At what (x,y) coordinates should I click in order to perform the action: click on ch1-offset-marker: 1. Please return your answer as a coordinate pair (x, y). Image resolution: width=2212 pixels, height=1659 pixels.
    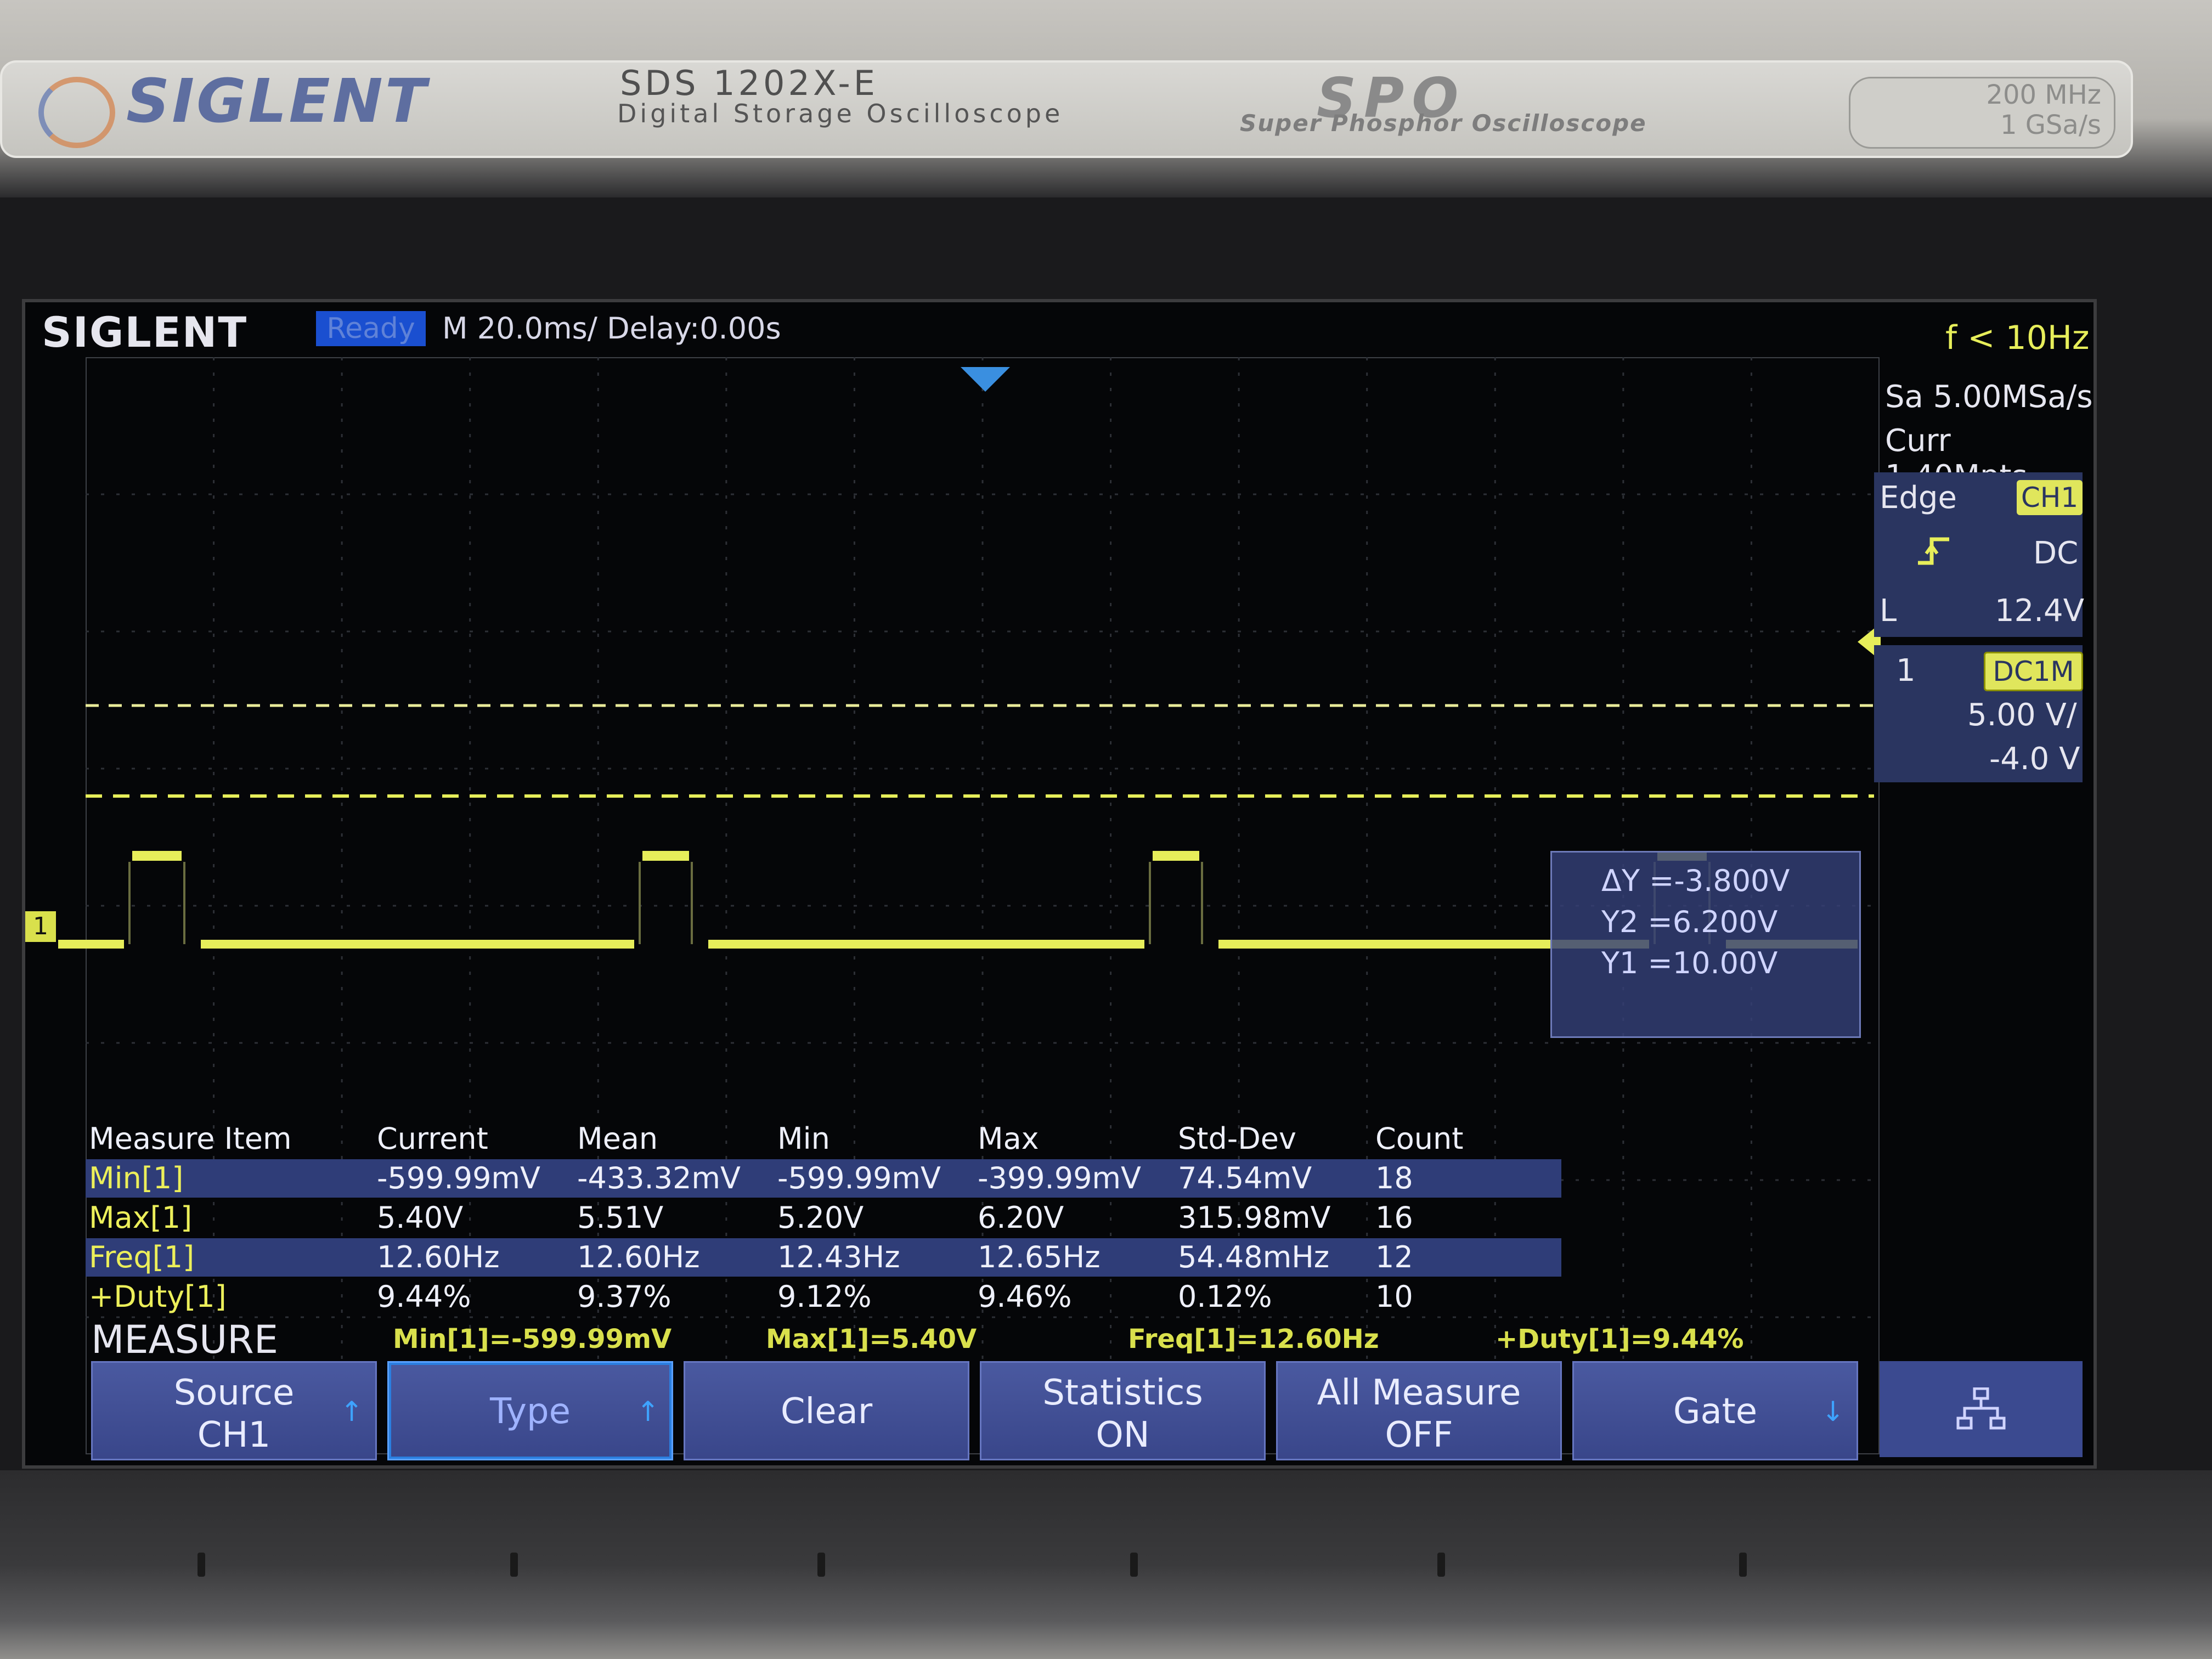
    Looking at the image, I should click on (40, 926).